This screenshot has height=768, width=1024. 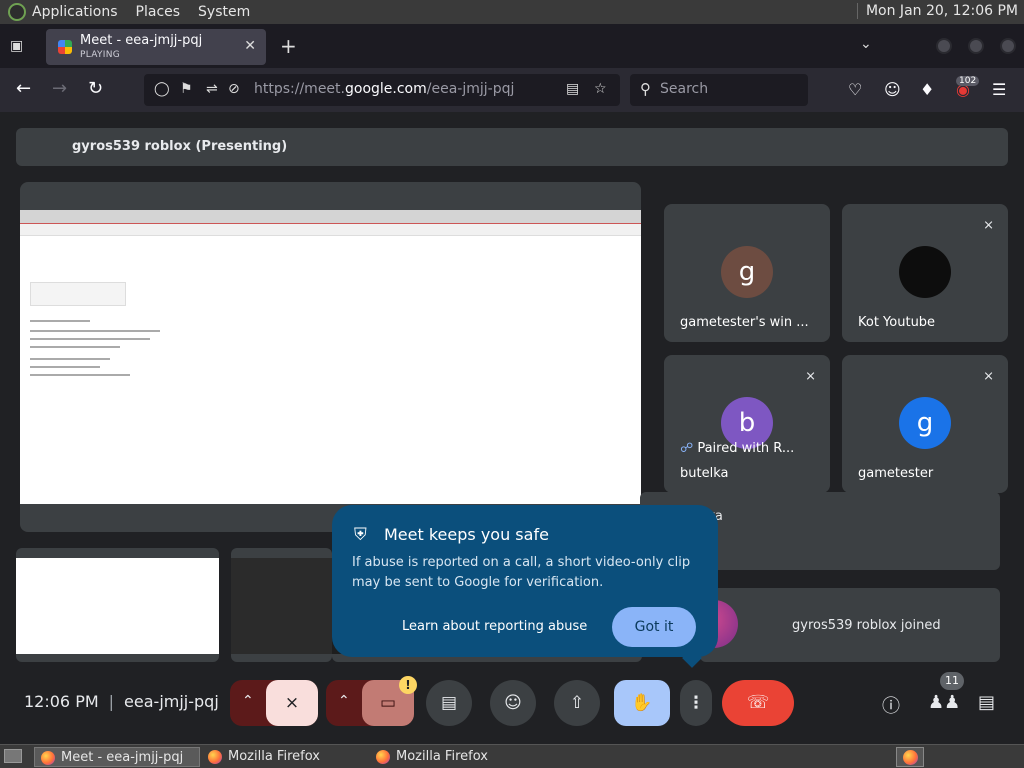 What do you see at coordinates (61, 701) in the screenshot?
I see `meeting-time: 12:06 PM` at bounding box center [61, 701].